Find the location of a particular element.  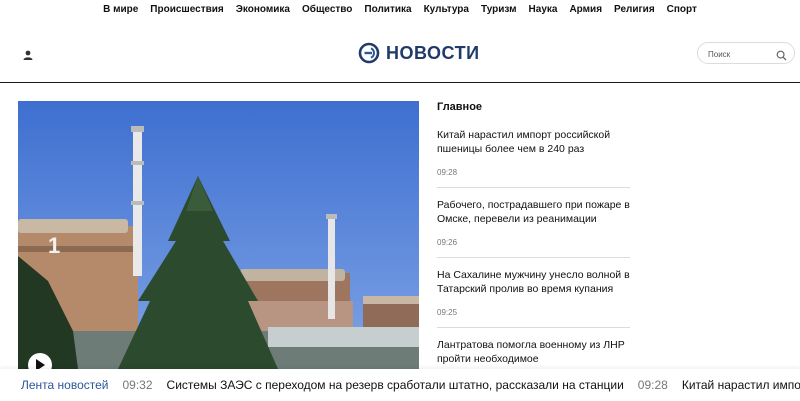

nav-item-world: В мире is located at coordinates (120, 10).